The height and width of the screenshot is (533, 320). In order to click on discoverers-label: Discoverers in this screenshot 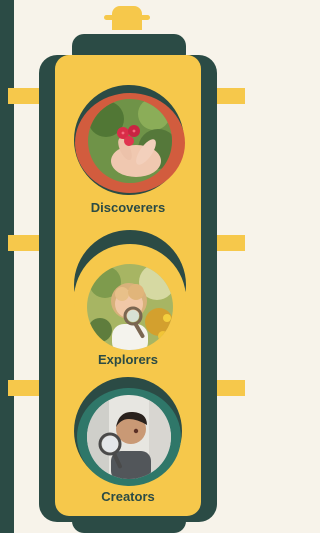, I will do `click(128, 207)`.